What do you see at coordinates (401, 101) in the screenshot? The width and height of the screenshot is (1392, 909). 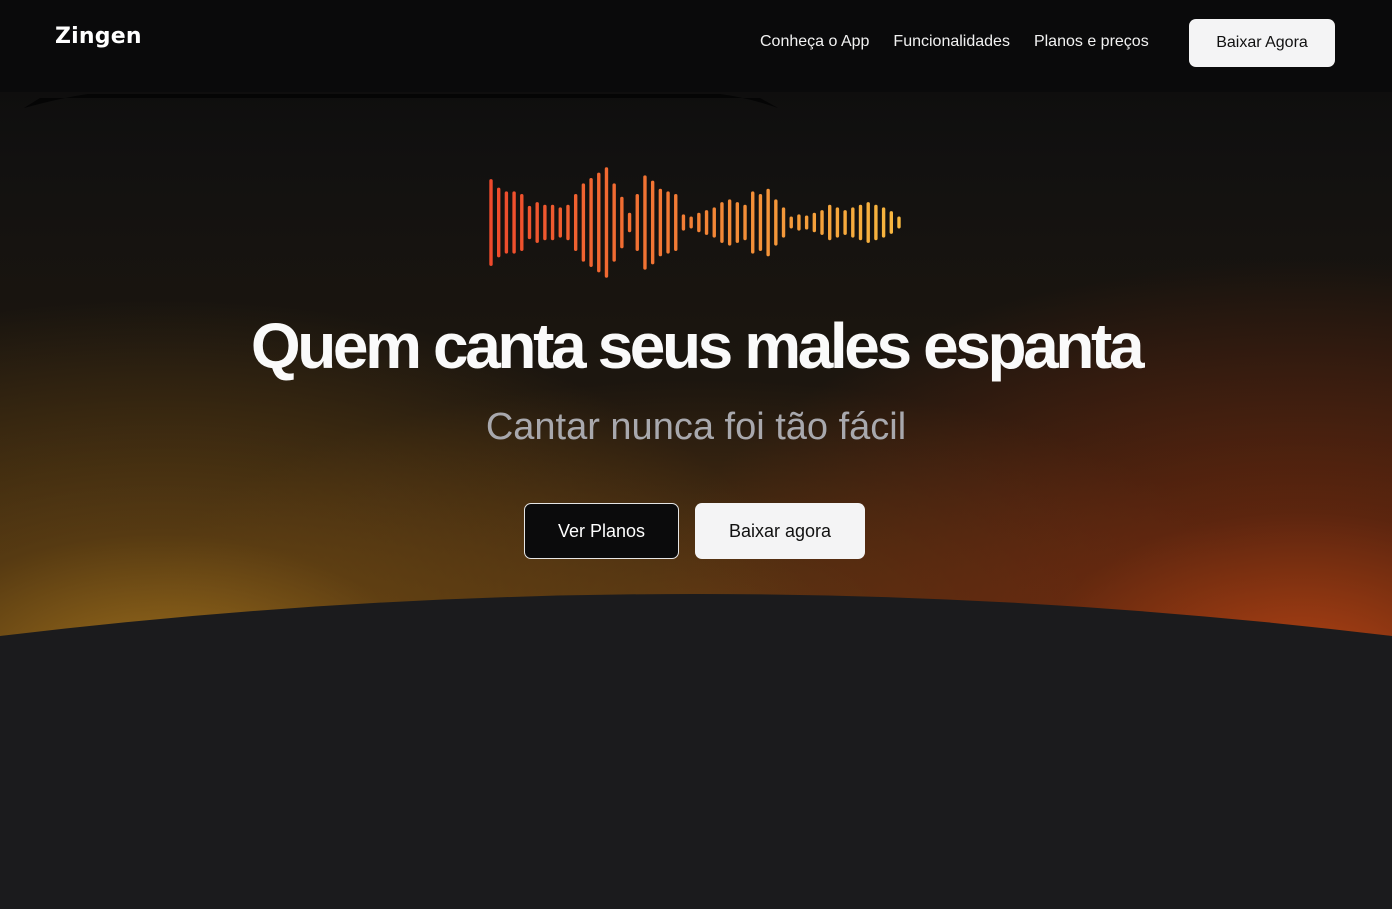 I see `header-edge-shadow` at bounding box center [401, 101].